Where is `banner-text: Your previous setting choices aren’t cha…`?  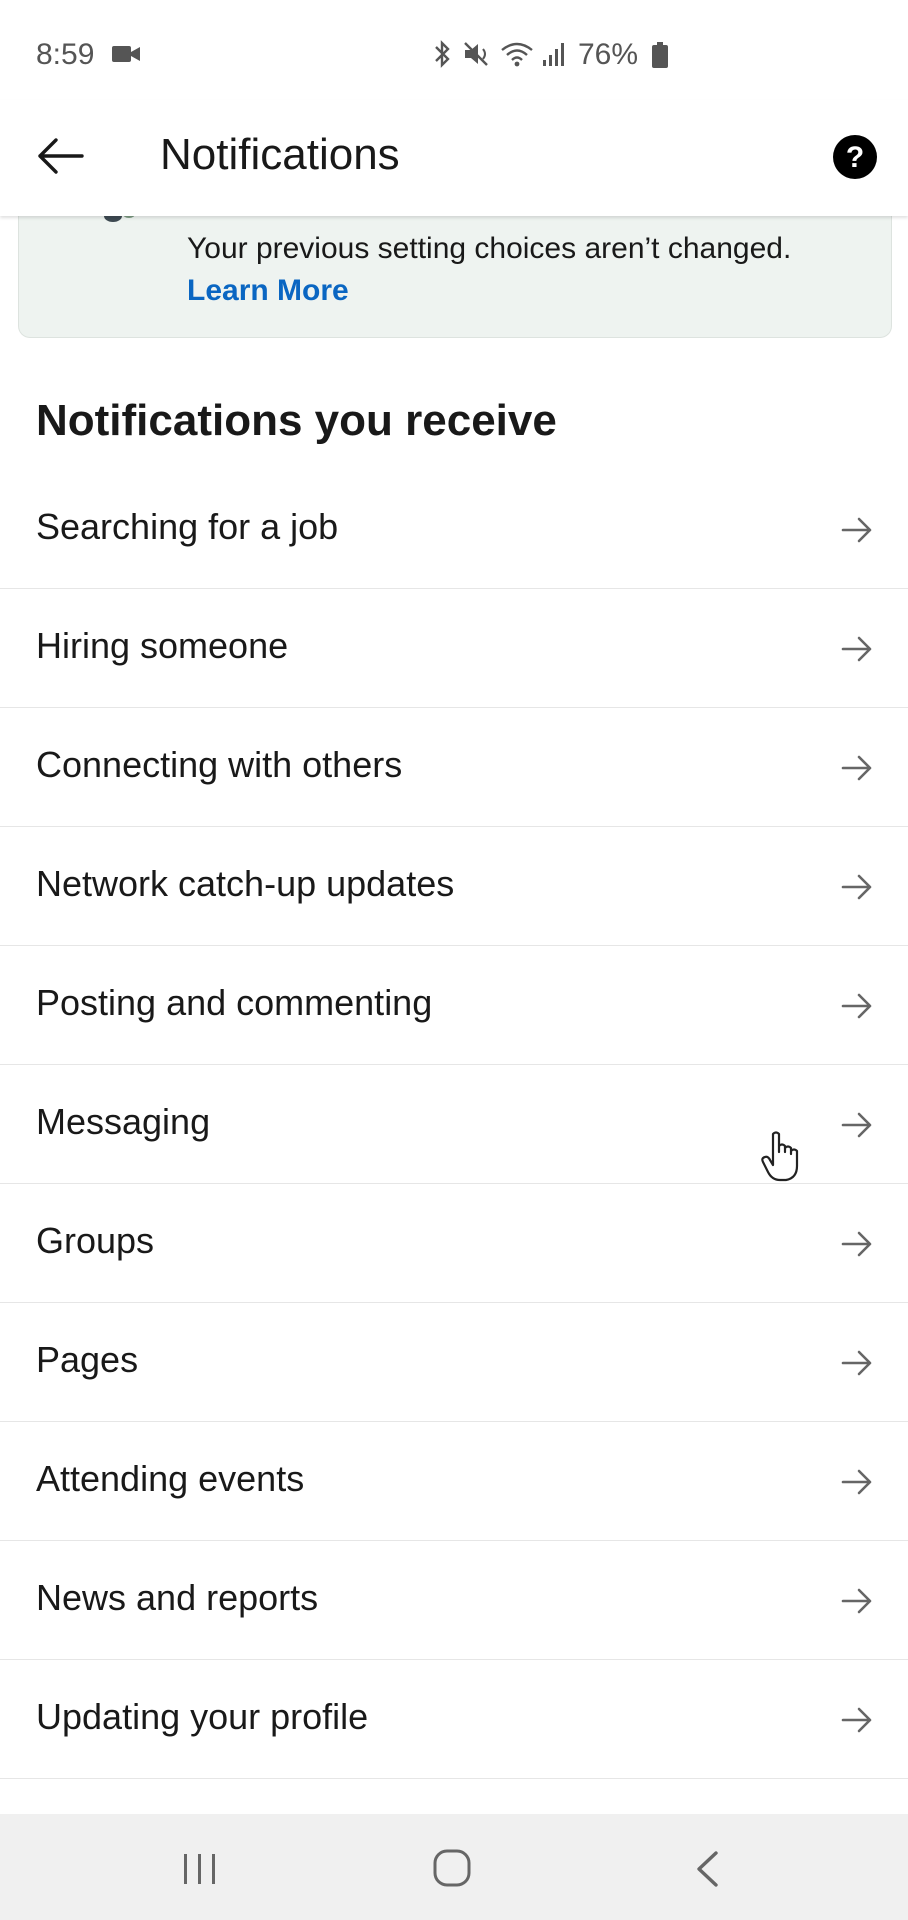 banner-text: Your previous setting choices aren’t cha… is located at coordinates (527, 270).